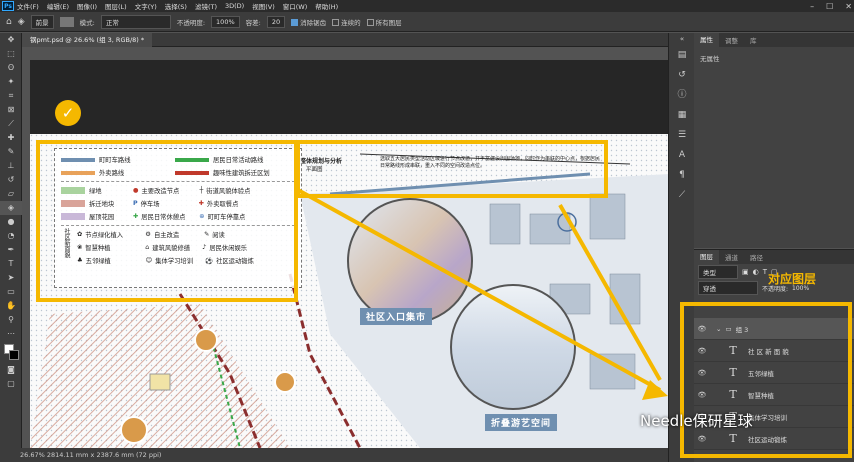 The height and width of the screenshot is (462, 854). What do you see at coordinates (792, 279) in the screenshot?
I see `annotation-label: 对应图层` at bounding box center [792, 279].